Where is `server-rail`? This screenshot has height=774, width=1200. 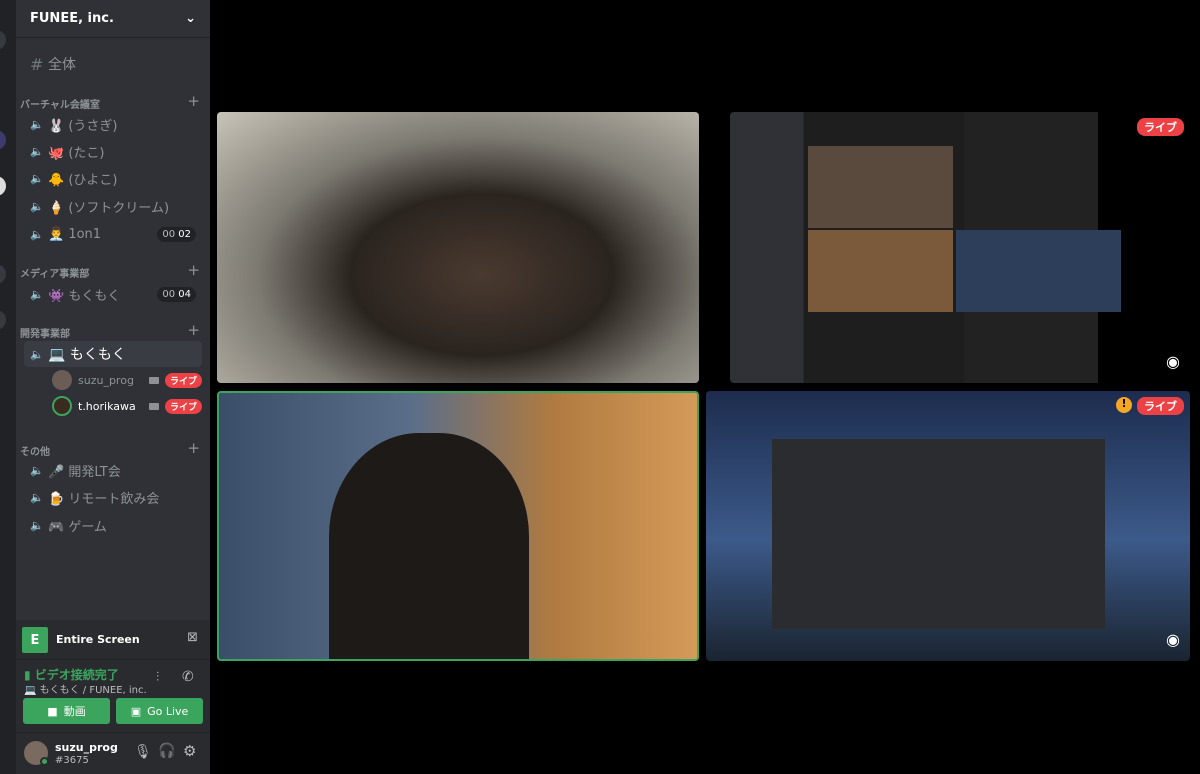 server-rail is located at coordinates (8, 387).